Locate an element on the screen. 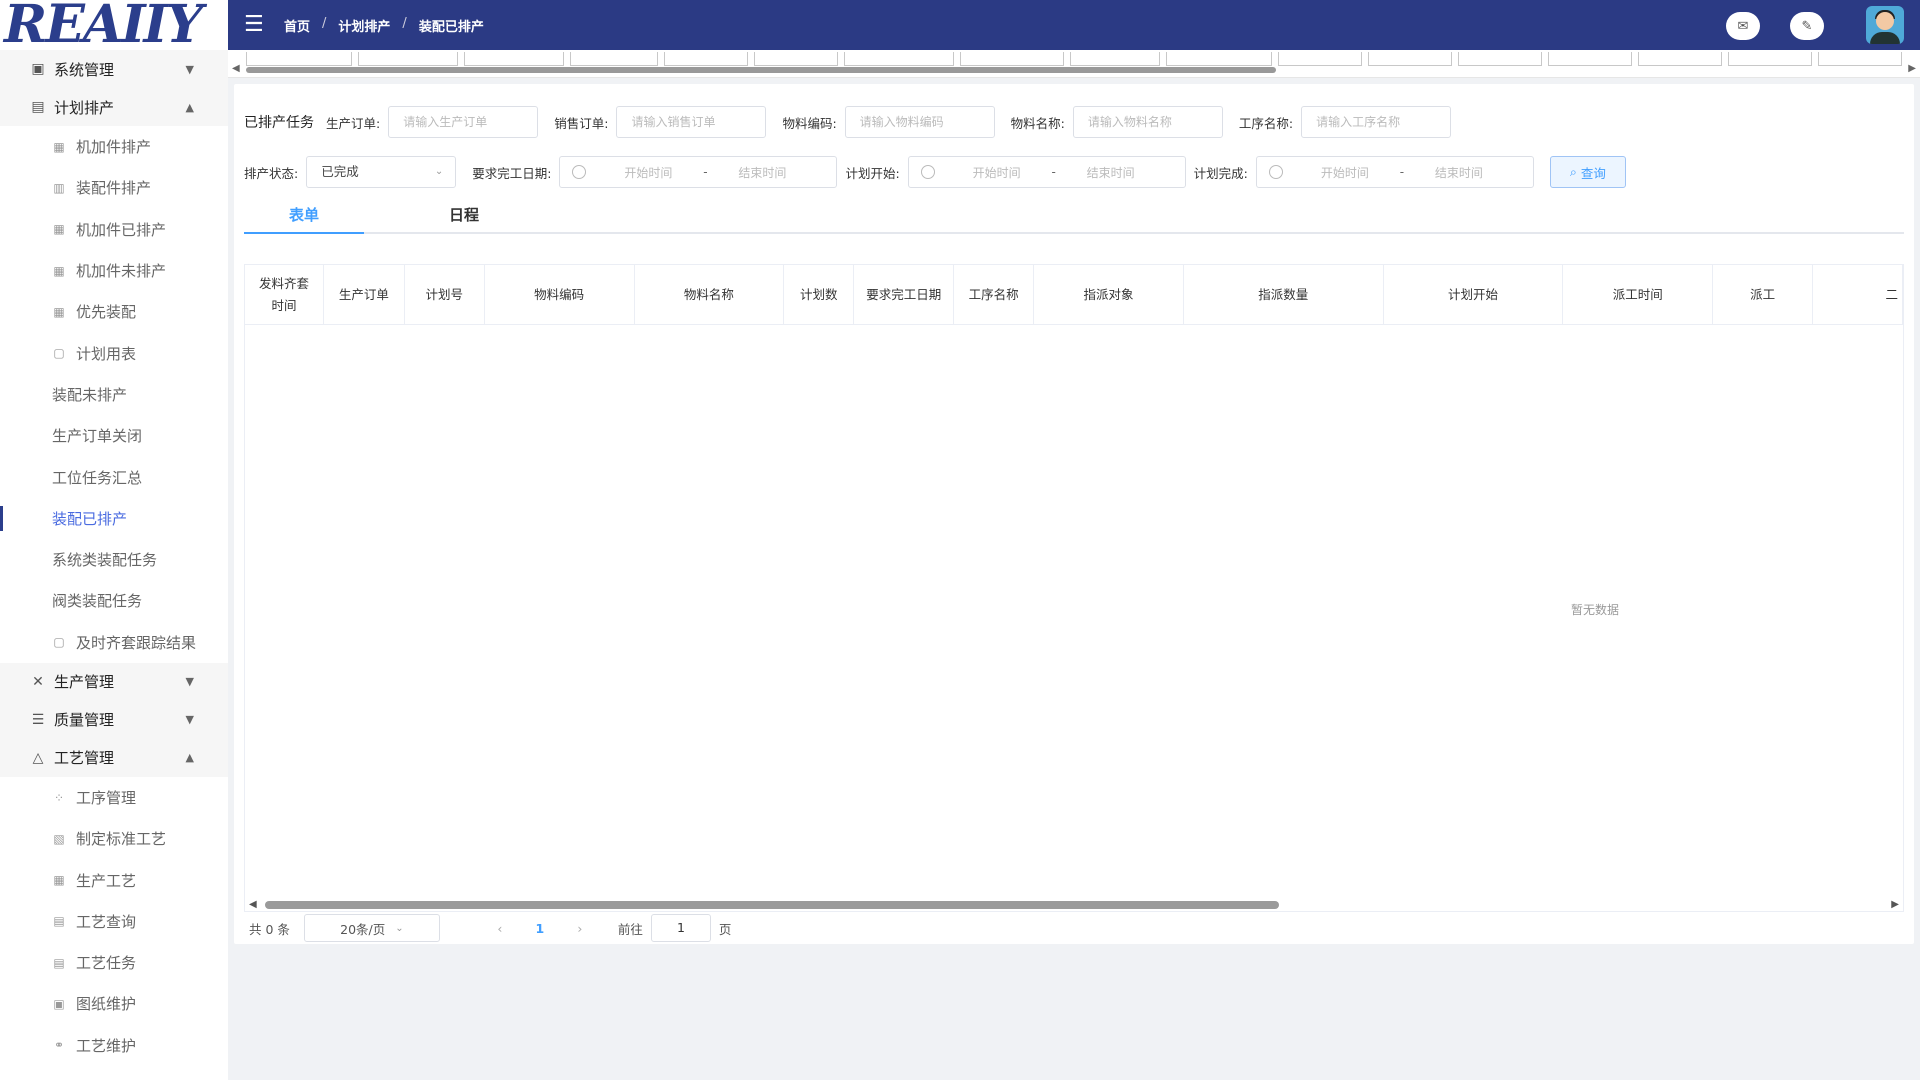  material-code-input: 请输入物料编码 is located at coordinates (919, 122).